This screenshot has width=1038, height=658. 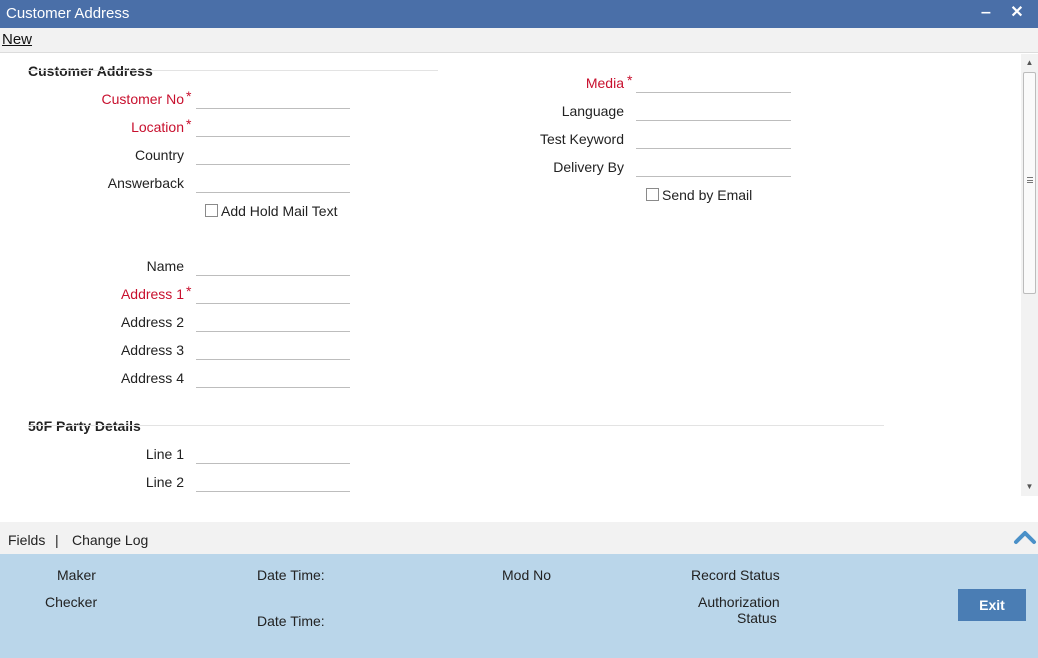 I want to click on chevron-up-icon, so click(x=1025, y=536).